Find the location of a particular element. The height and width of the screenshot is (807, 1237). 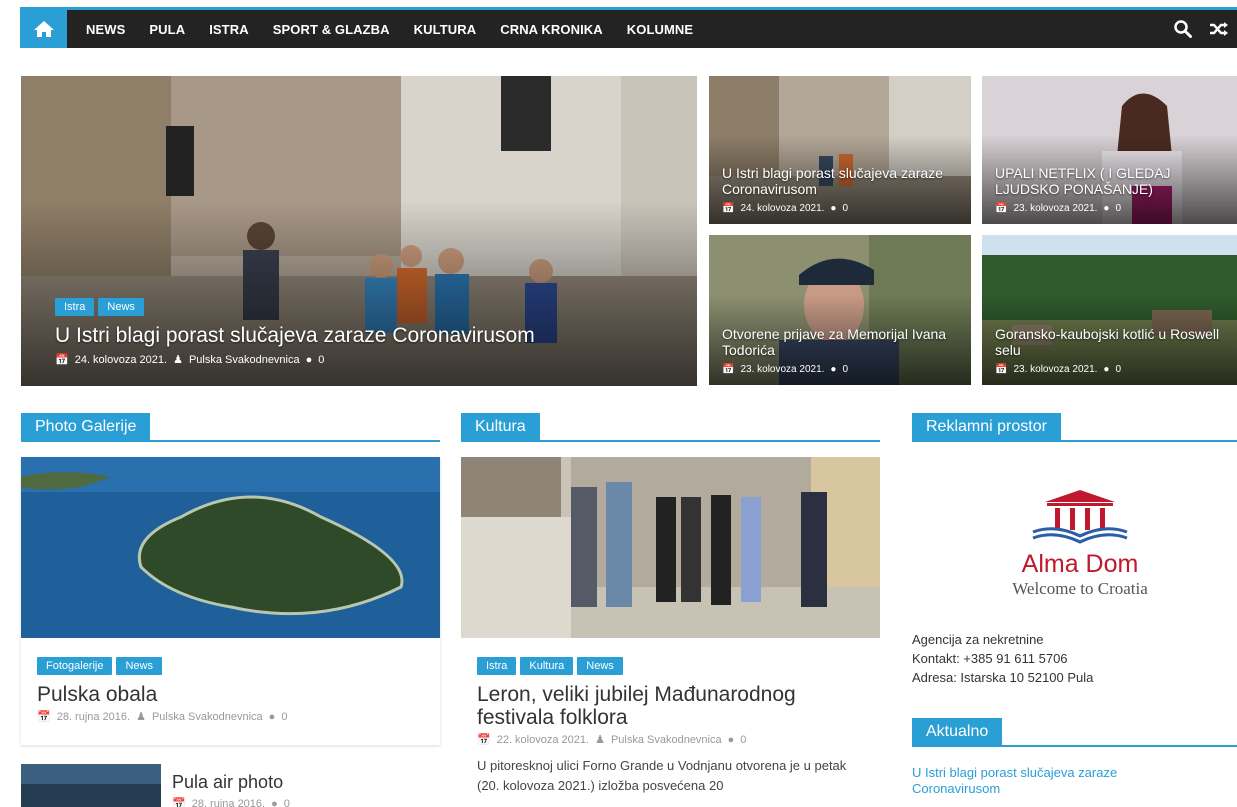

small-article-body: Pula air photo 📅 28. rujna 2016. ● 0 is located at coordinates (302, 789).